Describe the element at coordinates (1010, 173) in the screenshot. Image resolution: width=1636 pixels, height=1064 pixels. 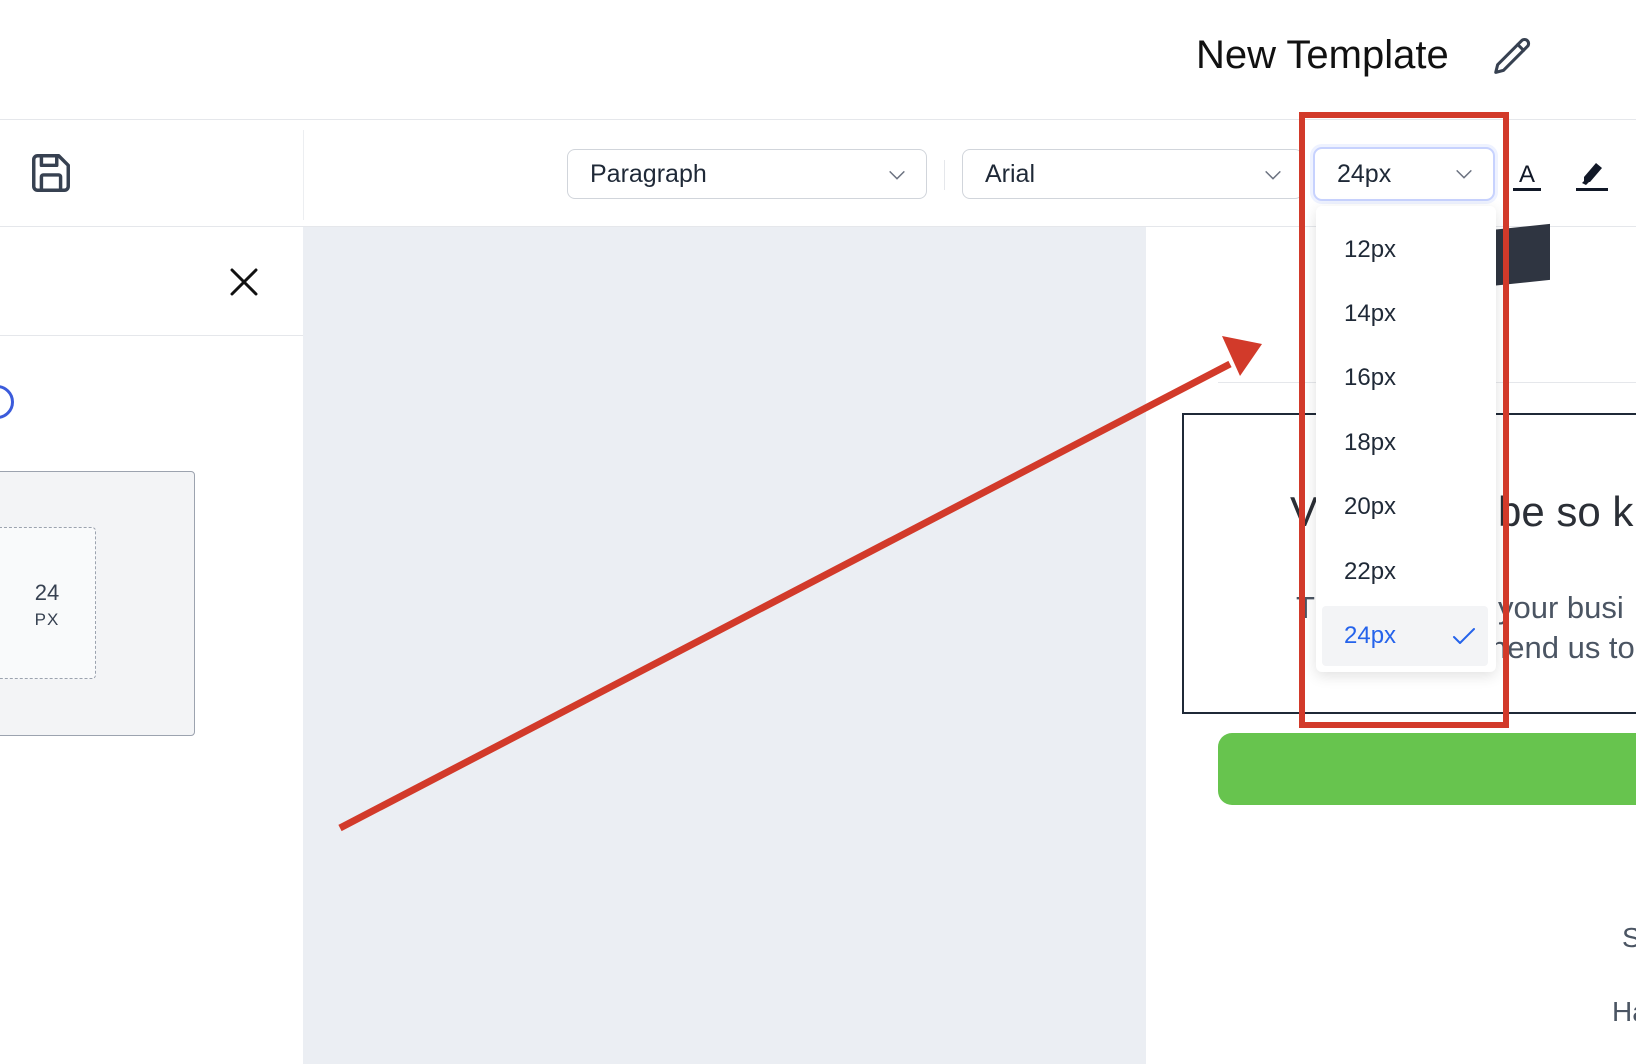
I see `font-family-value: Arial` at that location.